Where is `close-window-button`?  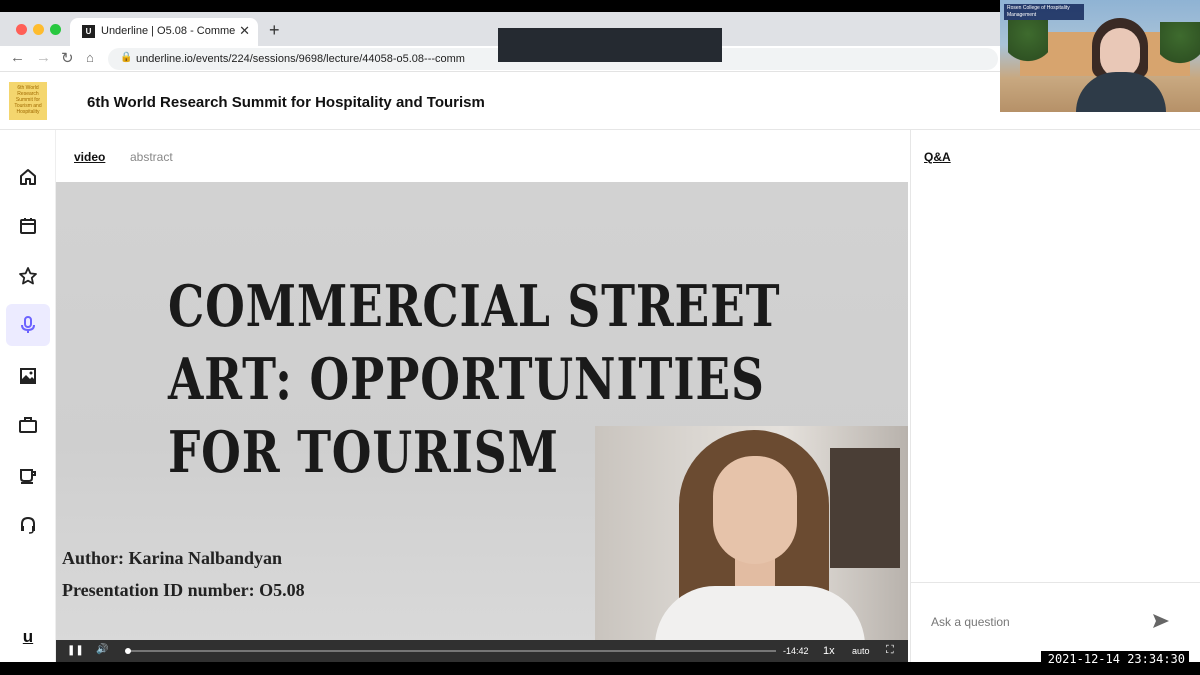 close-window-button is located at coordinates (21, 29).